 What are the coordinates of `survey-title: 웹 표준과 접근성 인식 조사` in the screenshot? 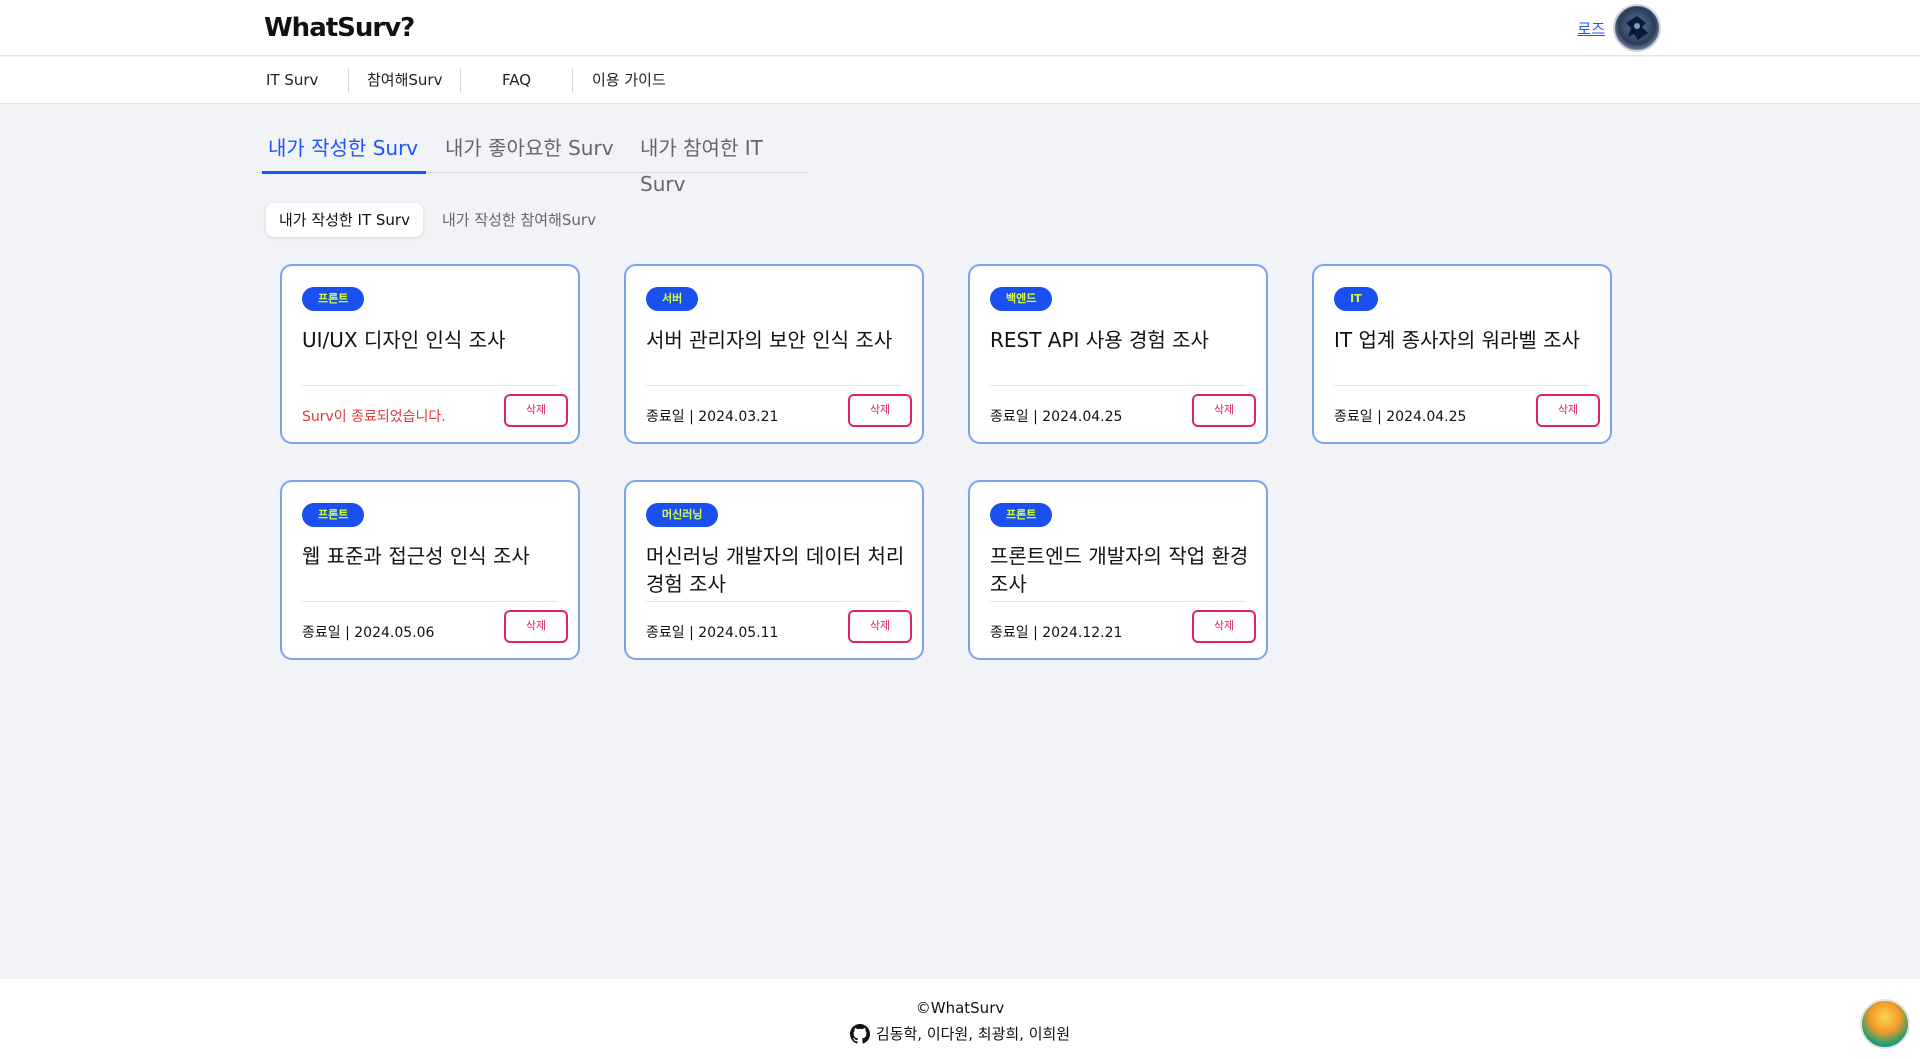 It's located at (433, 556).